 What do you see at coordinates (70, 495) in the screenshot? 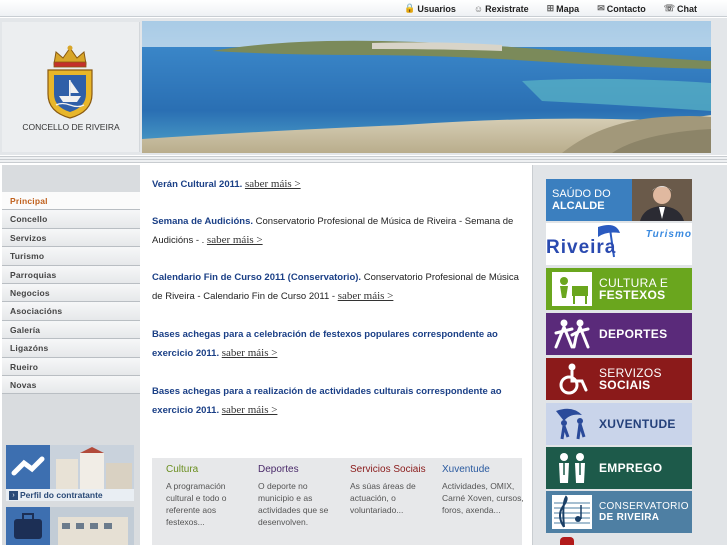
I see `promo-label: Perfil do contratante` at bounding box center [70, 495].